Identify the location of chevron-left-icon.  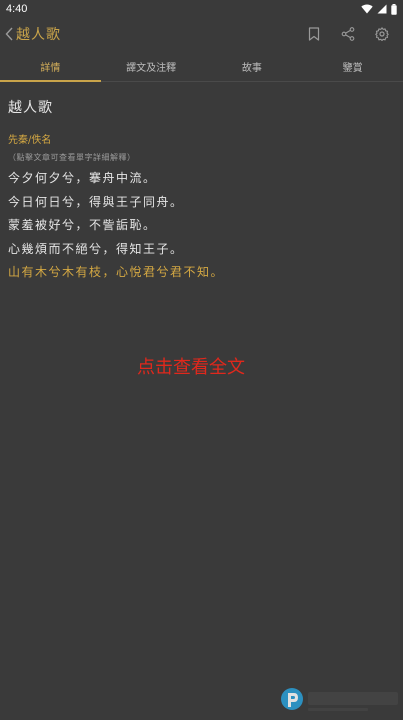
(9, 34).